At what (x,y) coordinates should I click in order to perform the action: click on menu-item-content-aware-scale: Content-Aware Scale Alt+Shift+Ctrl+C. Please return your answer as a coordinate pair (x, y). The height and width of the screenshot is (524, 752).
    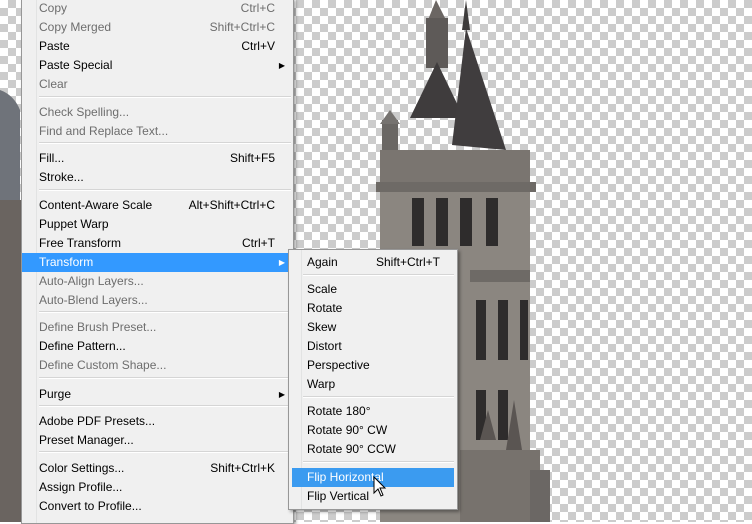
    Looking at the image, I should click on (157, 205).